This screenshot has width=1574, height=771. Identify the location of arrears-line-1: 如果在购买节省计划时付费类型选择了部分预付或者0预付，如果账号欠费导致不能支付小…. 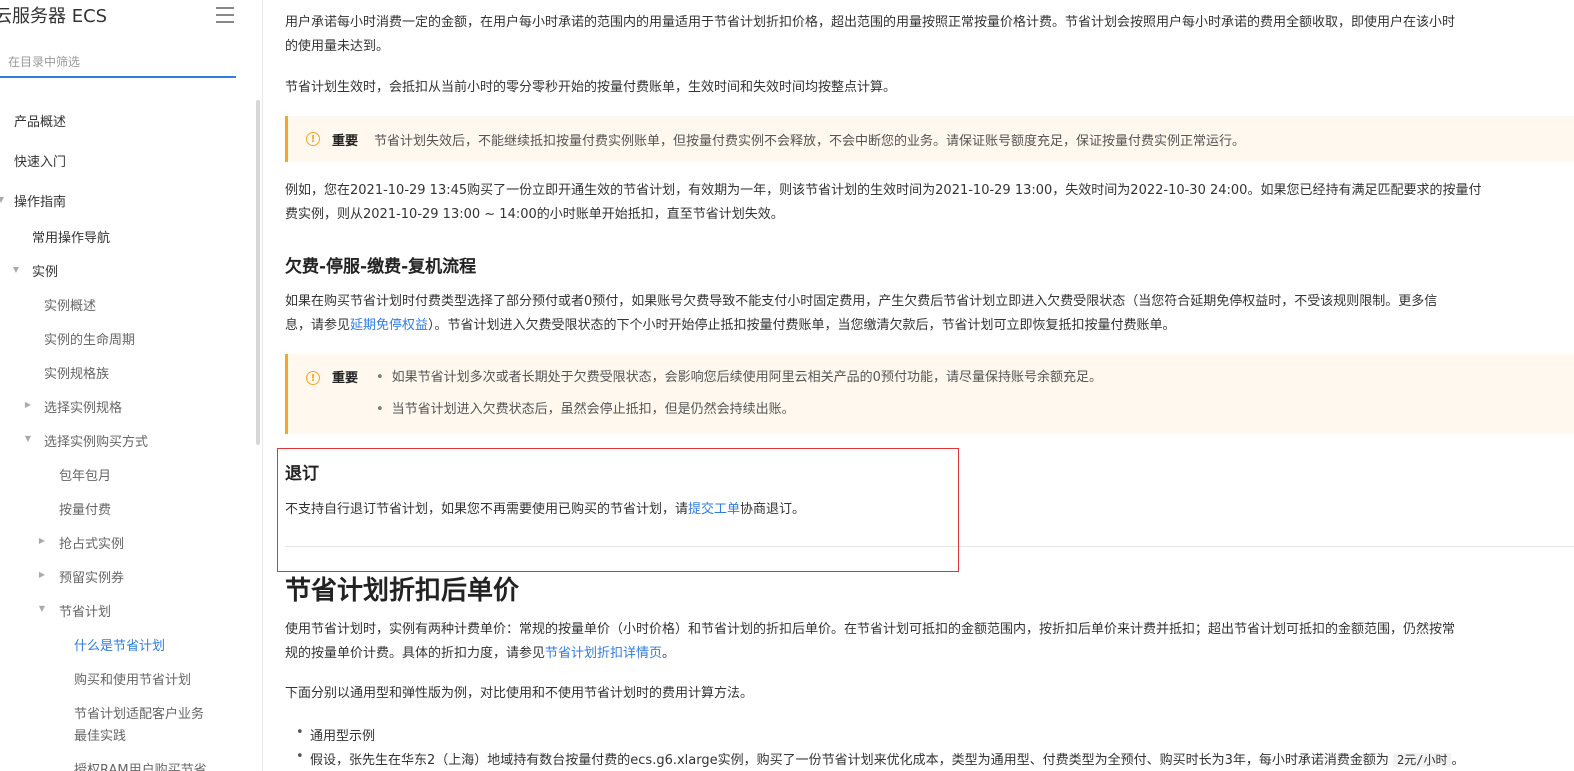
(861, 301).